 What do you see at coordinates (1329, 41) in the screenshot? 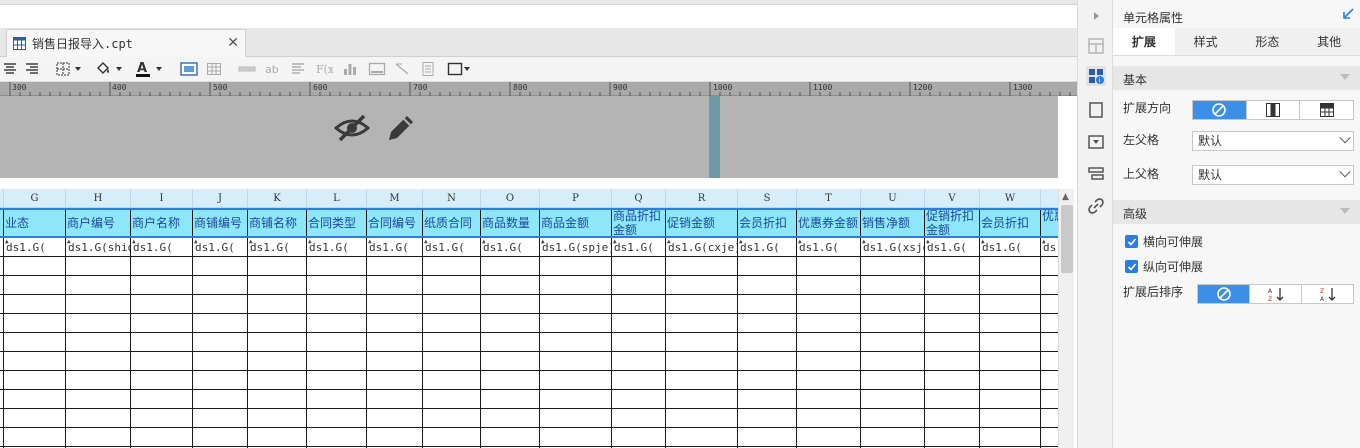
I see `tab-other: 其他` at bounding box center [1329, 41].